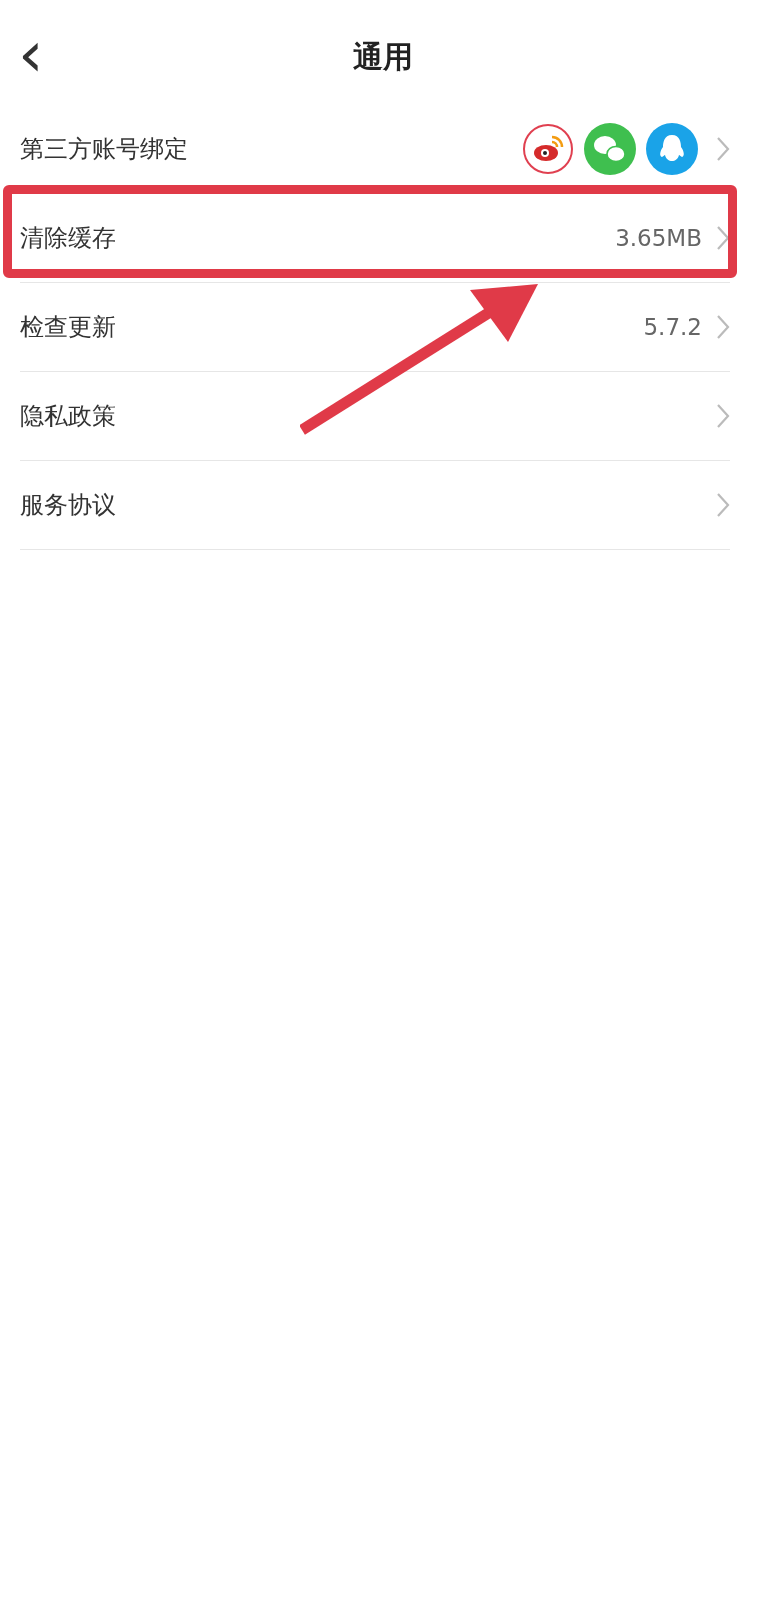 Image resolution: width=765 pixels, height=1600 pixels. Describe the element at coordinates (375, 238) in the screenshot. I see `settings-row: 清除缓存 3.65MB` at that location.